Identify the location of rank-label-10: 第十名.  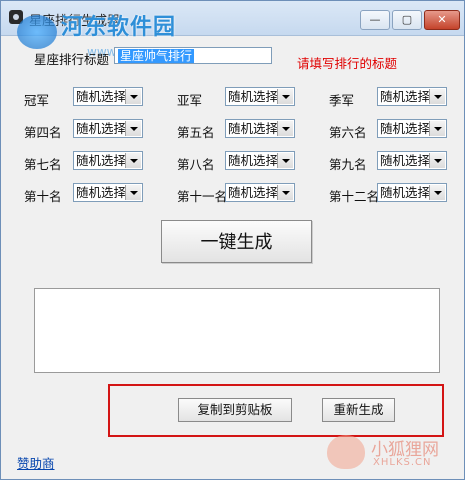
(43, 196).